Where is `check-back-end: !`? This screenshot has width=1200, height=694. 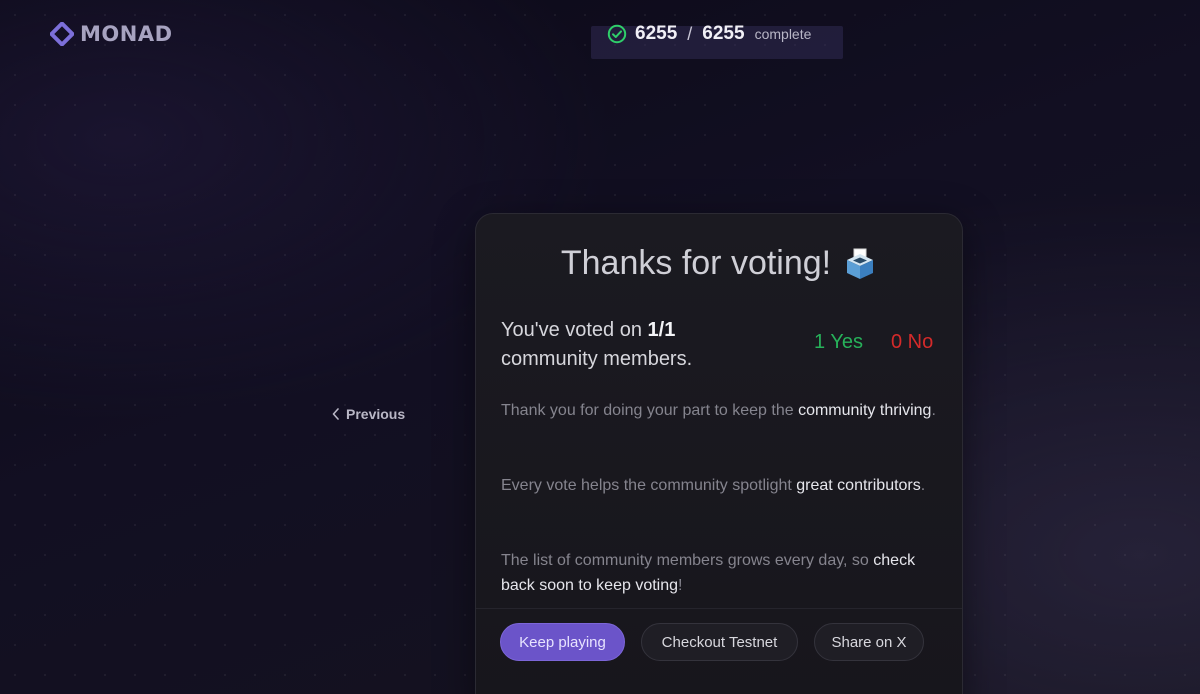
check-back-end: ! is located at coordinates (680, 585).